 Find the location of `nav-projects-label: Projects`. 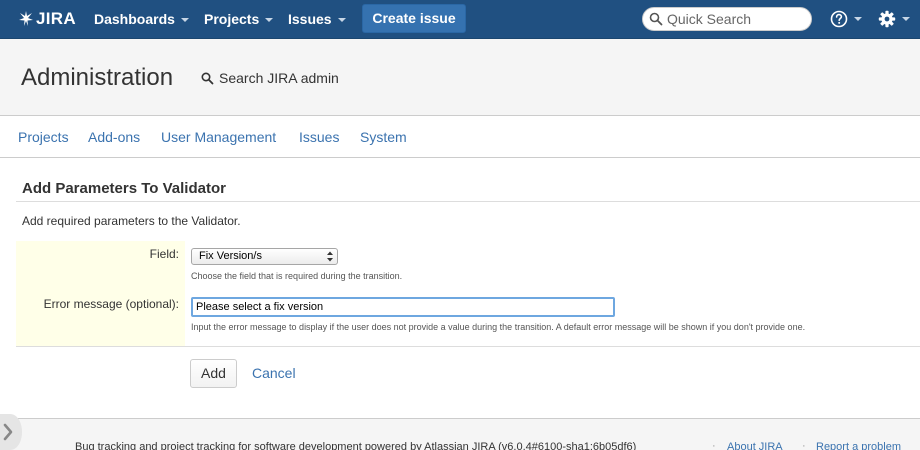

nav-projects-label: Projects is located at coordinates (232, 19).